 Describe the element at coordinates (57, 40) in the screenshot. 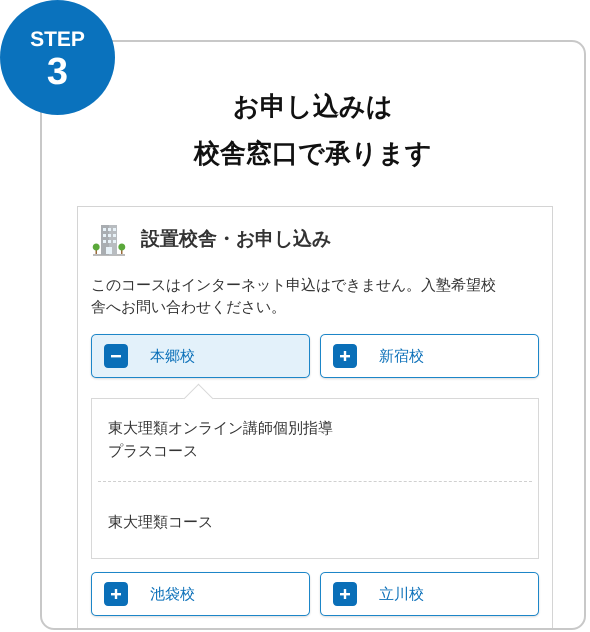

I see `step-label: STEP` at that location.